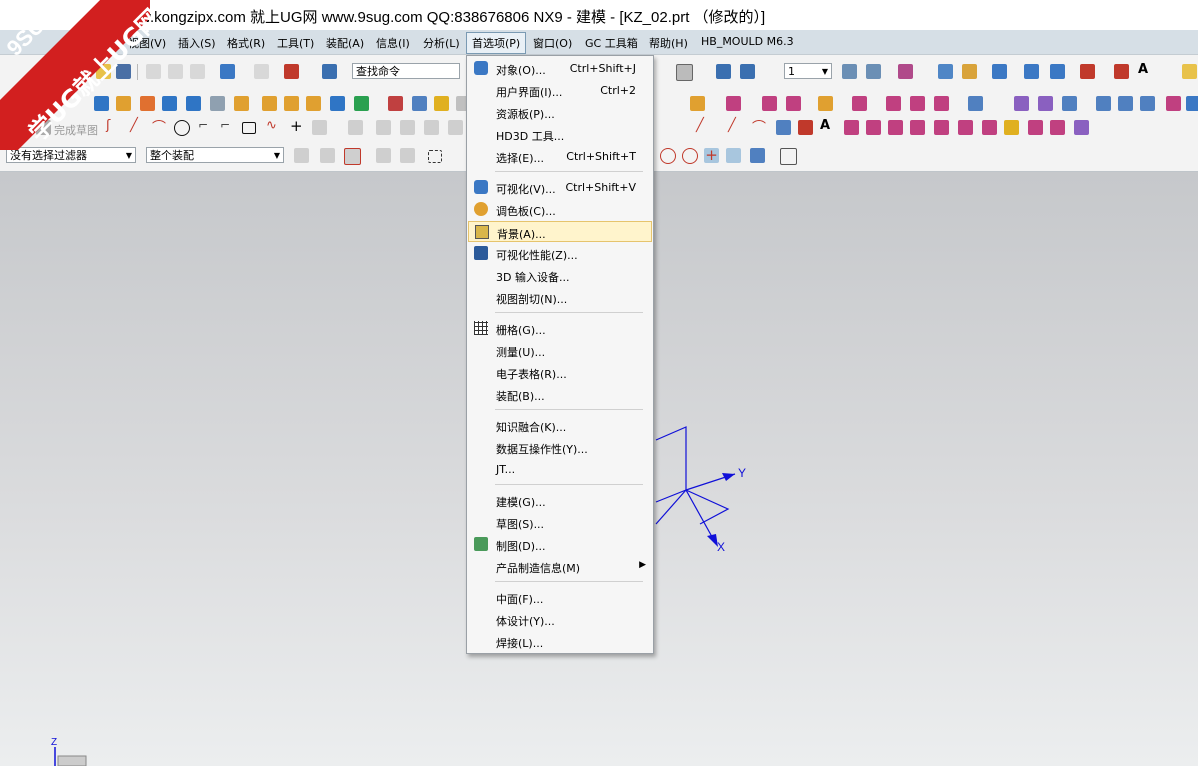 Image resolution: width=1198 pixels, height=766 pixels. Describe the element at coordinates (337, 103) in the screenshot. I see `shell-icon` at that location.